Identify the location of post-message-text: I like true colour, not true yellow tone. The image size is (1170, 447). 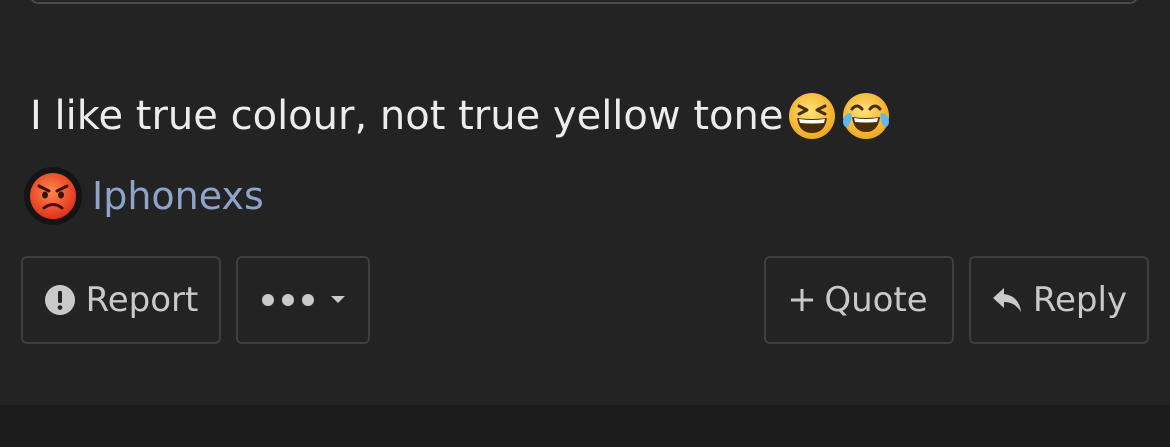
(407, 116).